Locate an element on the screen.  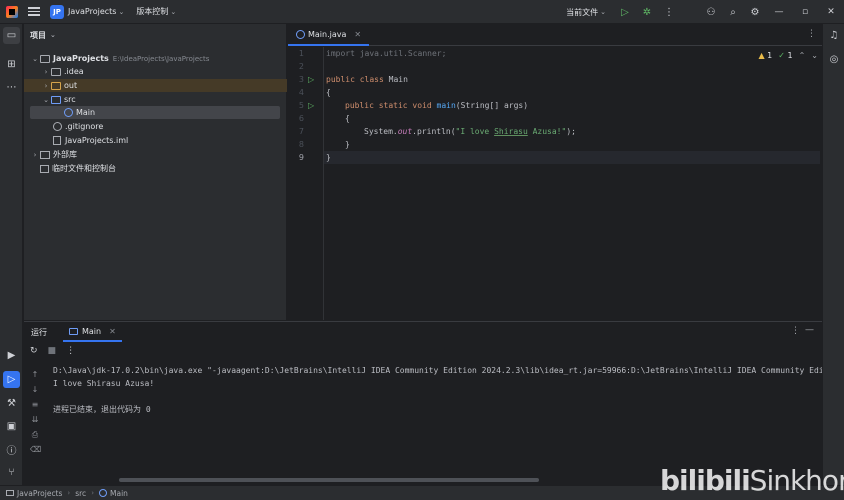
problems-icon: ⓘ is located at coordinates (11, 449).